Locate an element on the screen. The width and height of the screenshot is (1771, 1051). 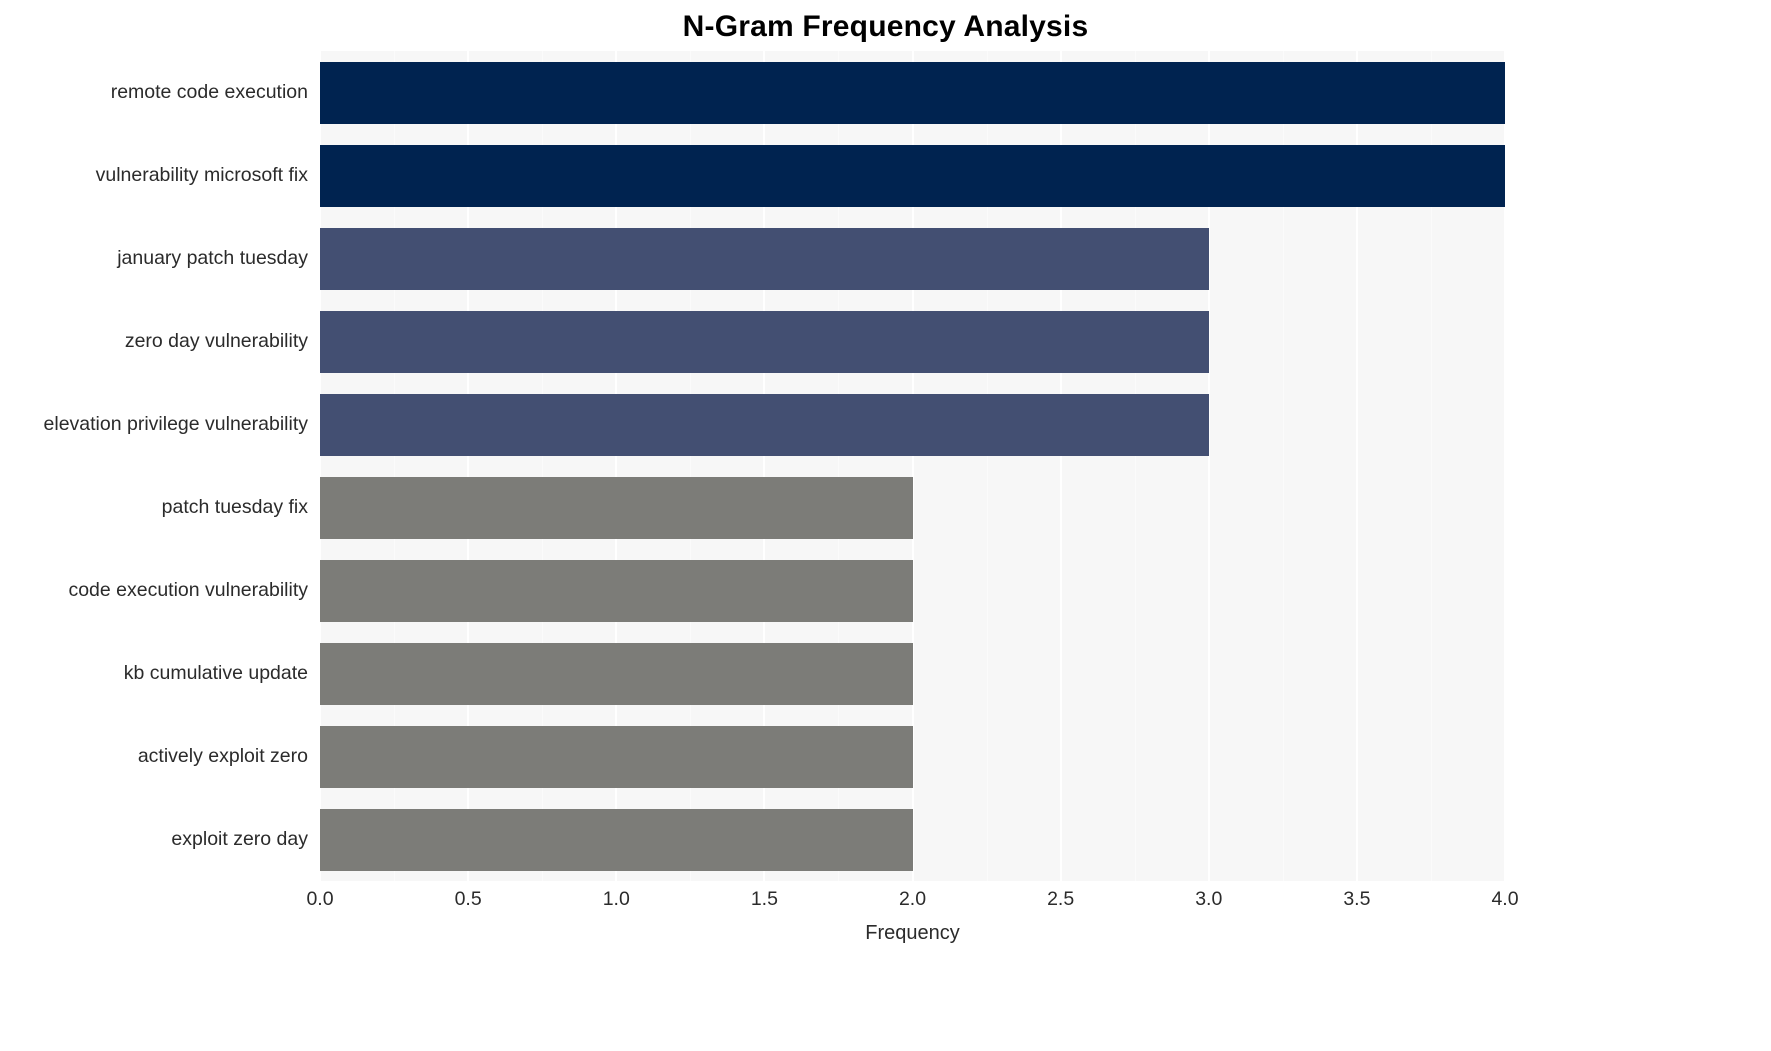
y-axis-tick-label: patch tuesday fix is located at coordinates (234, 506).